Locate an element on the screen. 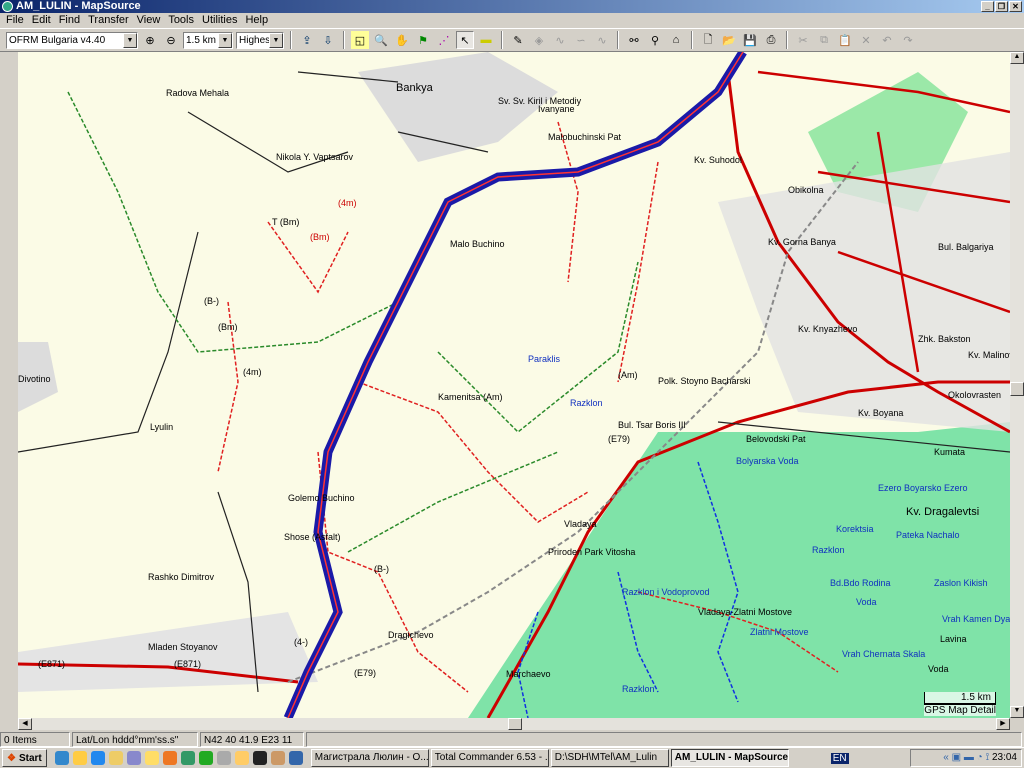 This screenshot has width=1024, height=768. map-label: Bul. Tsar Boris III is located at coordinates (652, 425).